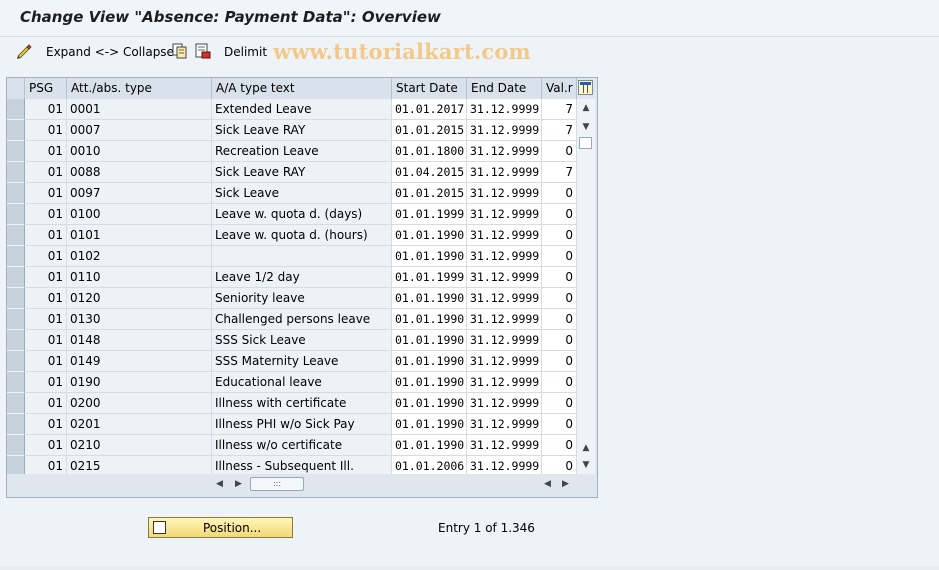  Describe the element at coordinates (547, 484) in the screenshot. I see `scroll-far-left-icon: ◀` at that location.